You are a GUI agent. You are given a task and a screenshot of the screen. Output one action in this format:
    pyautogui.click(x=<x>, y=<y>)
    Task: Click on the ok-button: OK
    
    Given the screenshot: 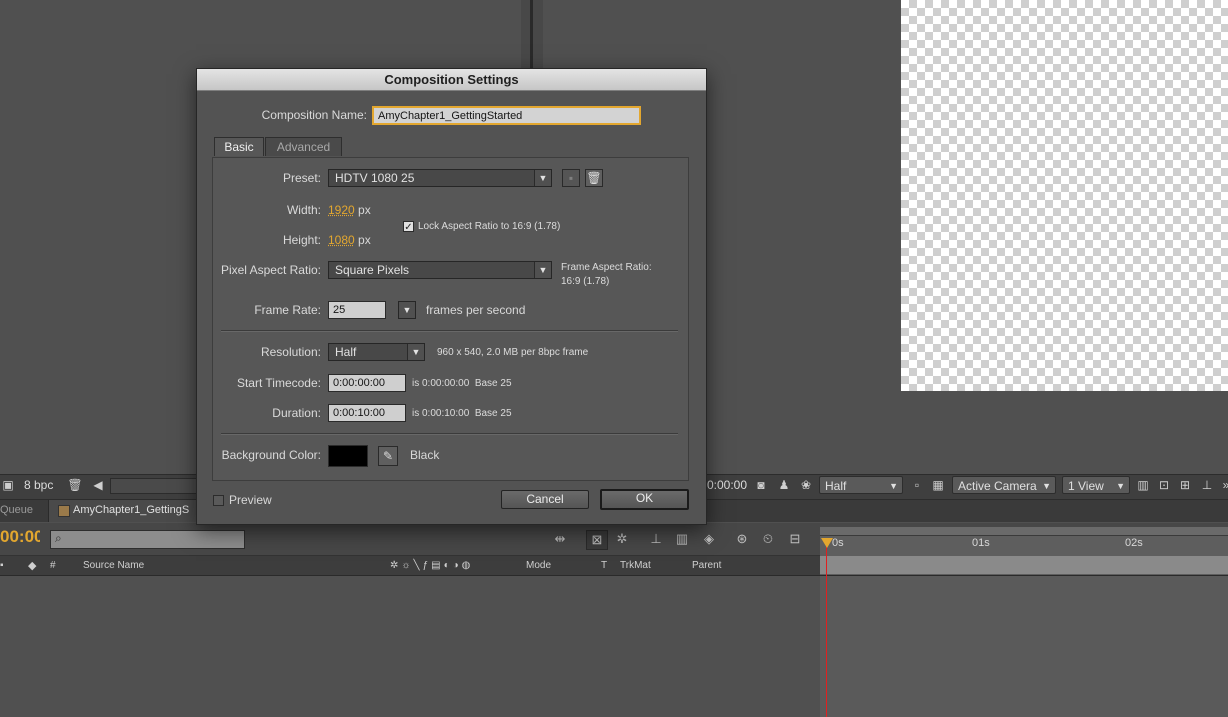 What is the action you would take?
    pyautogui.click(x=644, y=499)
    